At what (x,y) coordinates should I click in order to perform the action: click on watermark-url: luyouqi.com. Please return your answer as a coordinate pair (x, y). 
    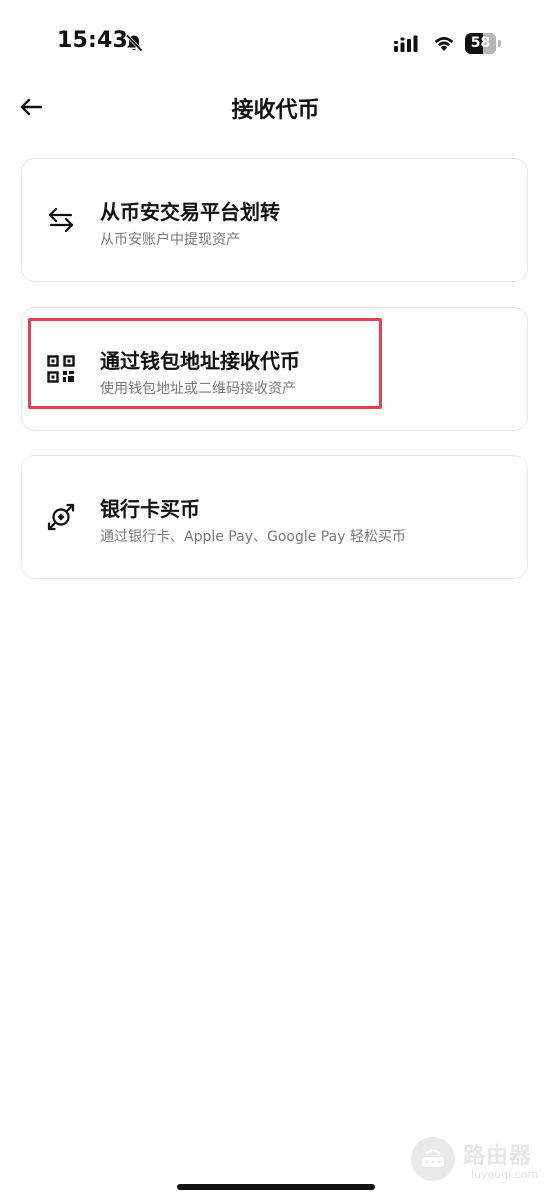
    Looking at the image, I should click on (505, 1174).